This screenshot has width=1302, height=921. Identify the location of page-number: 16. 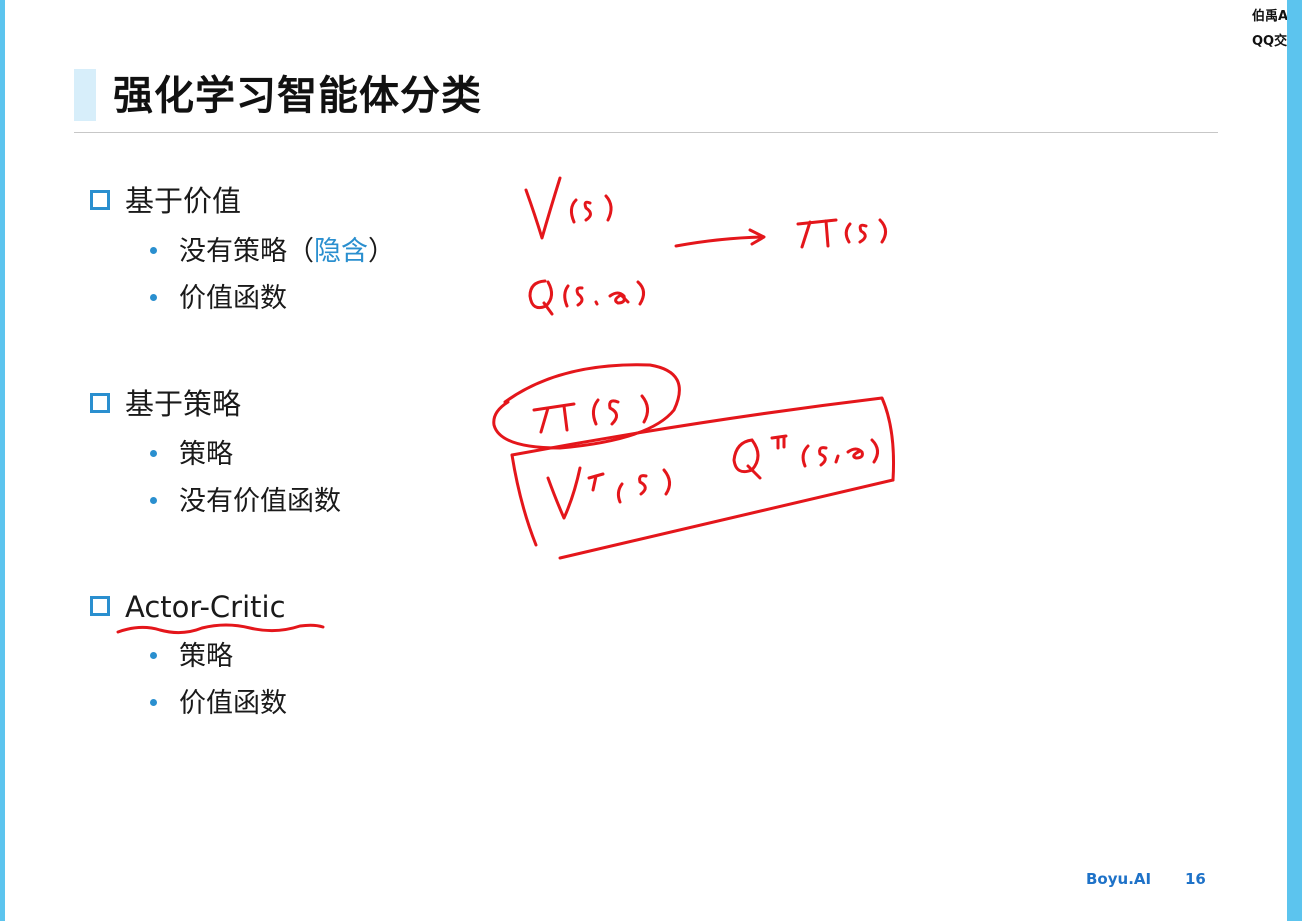
(1195, 879).